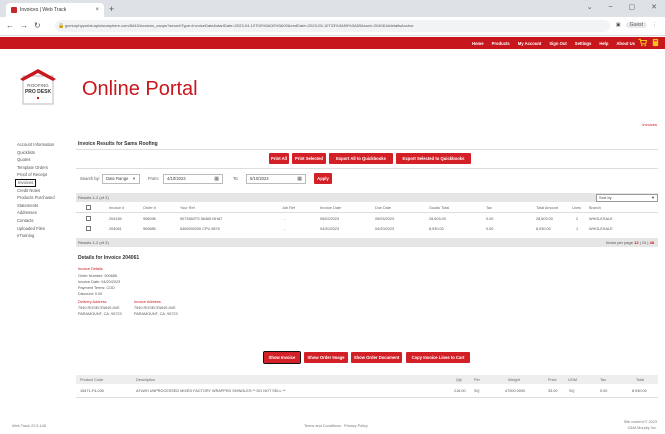  I want to click on col-total-amount: Total Amount, so click(547, 208).